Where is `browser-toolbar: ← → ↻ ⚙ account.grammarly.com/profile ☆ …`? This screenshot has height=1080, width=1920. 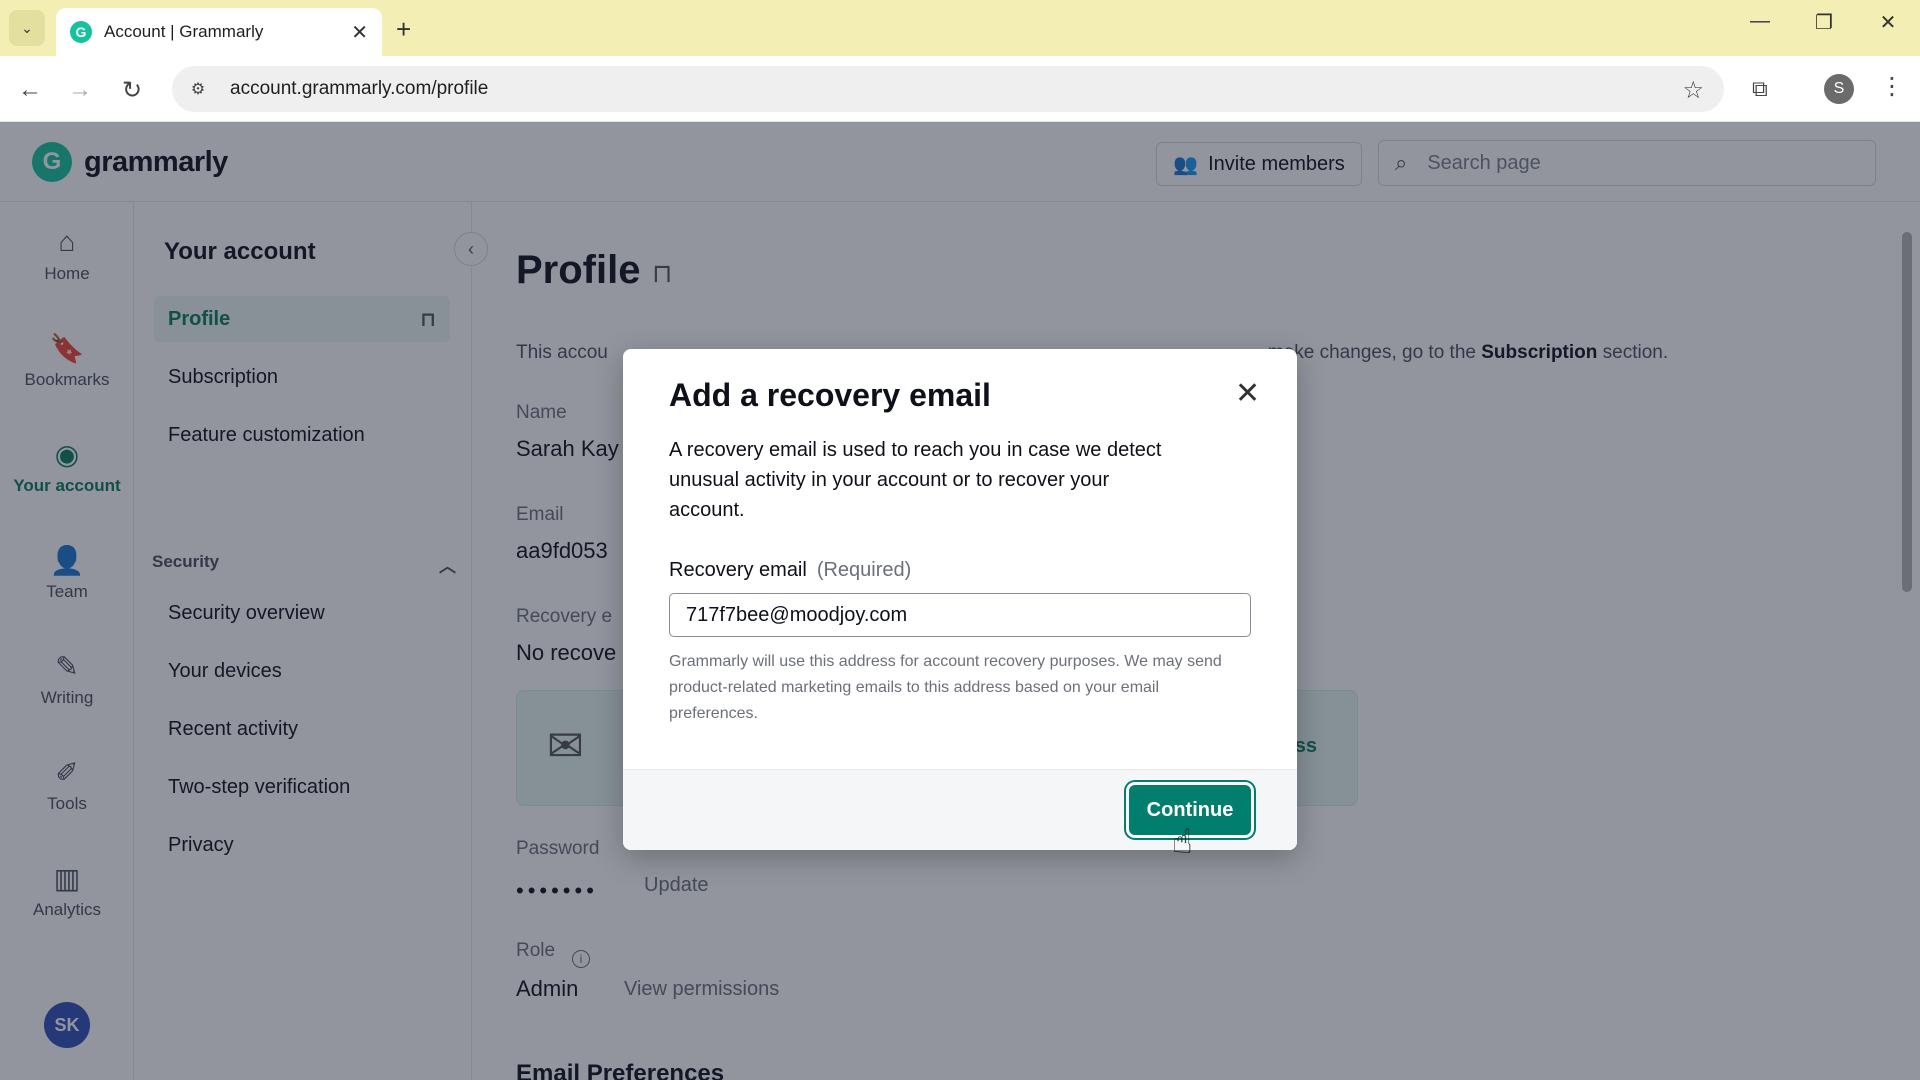
browser-toolbar: ← → ↻ ⚙ account.grammarly.com/profile ☆ … is located at coordinates (960, 89).